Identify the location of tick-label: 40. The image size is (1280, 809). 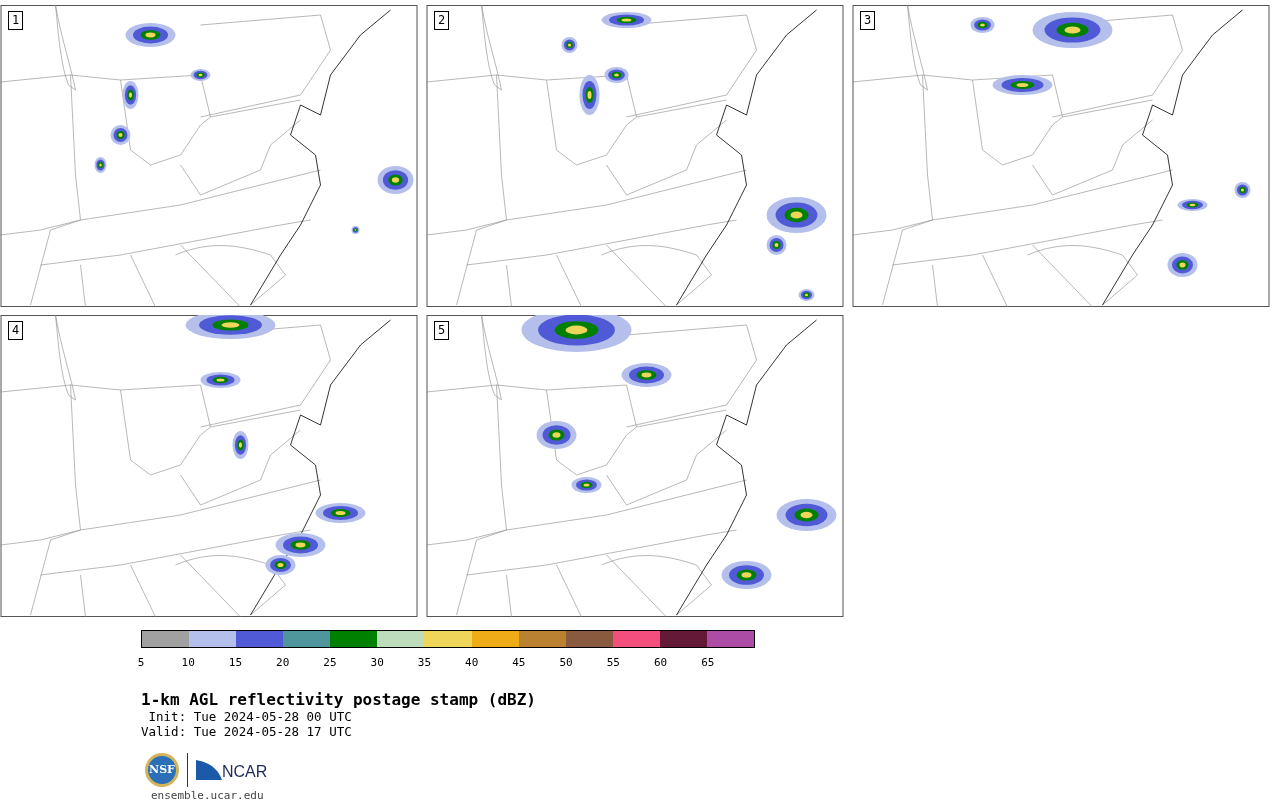
(472, 662).